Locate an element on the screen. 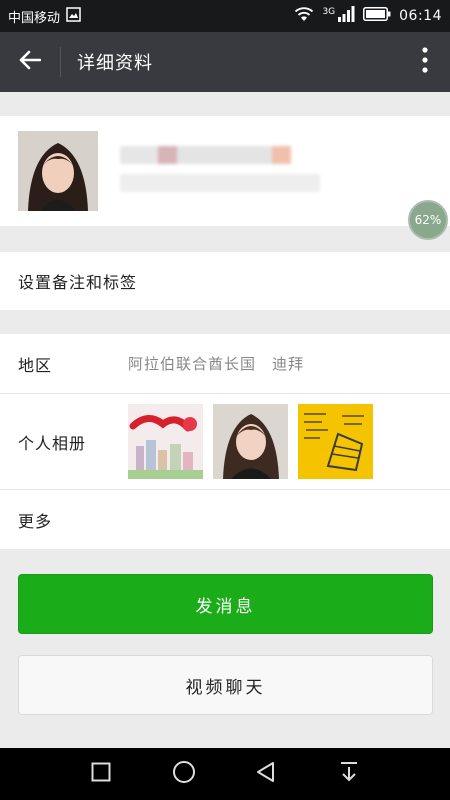 Image resolution: width=450 pixels, height=800 pixels. more-row: 更多 is located at coordinates (225, 519).